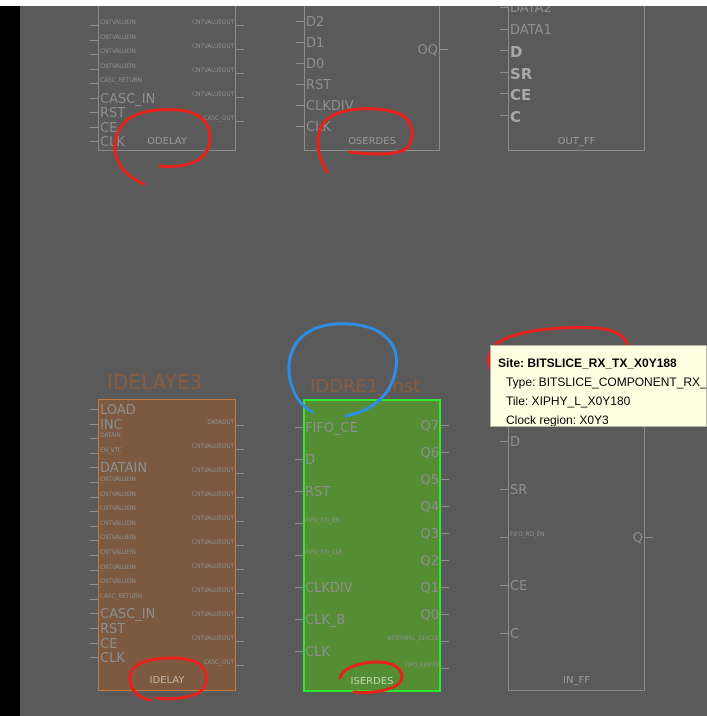 Image resolution: width=707 pixels, height=716 pixels. Describe the element at coordinates (322, 520) in the screenshot. I see `iserdes-input-pin: FIFO_RD_EN` at that location.